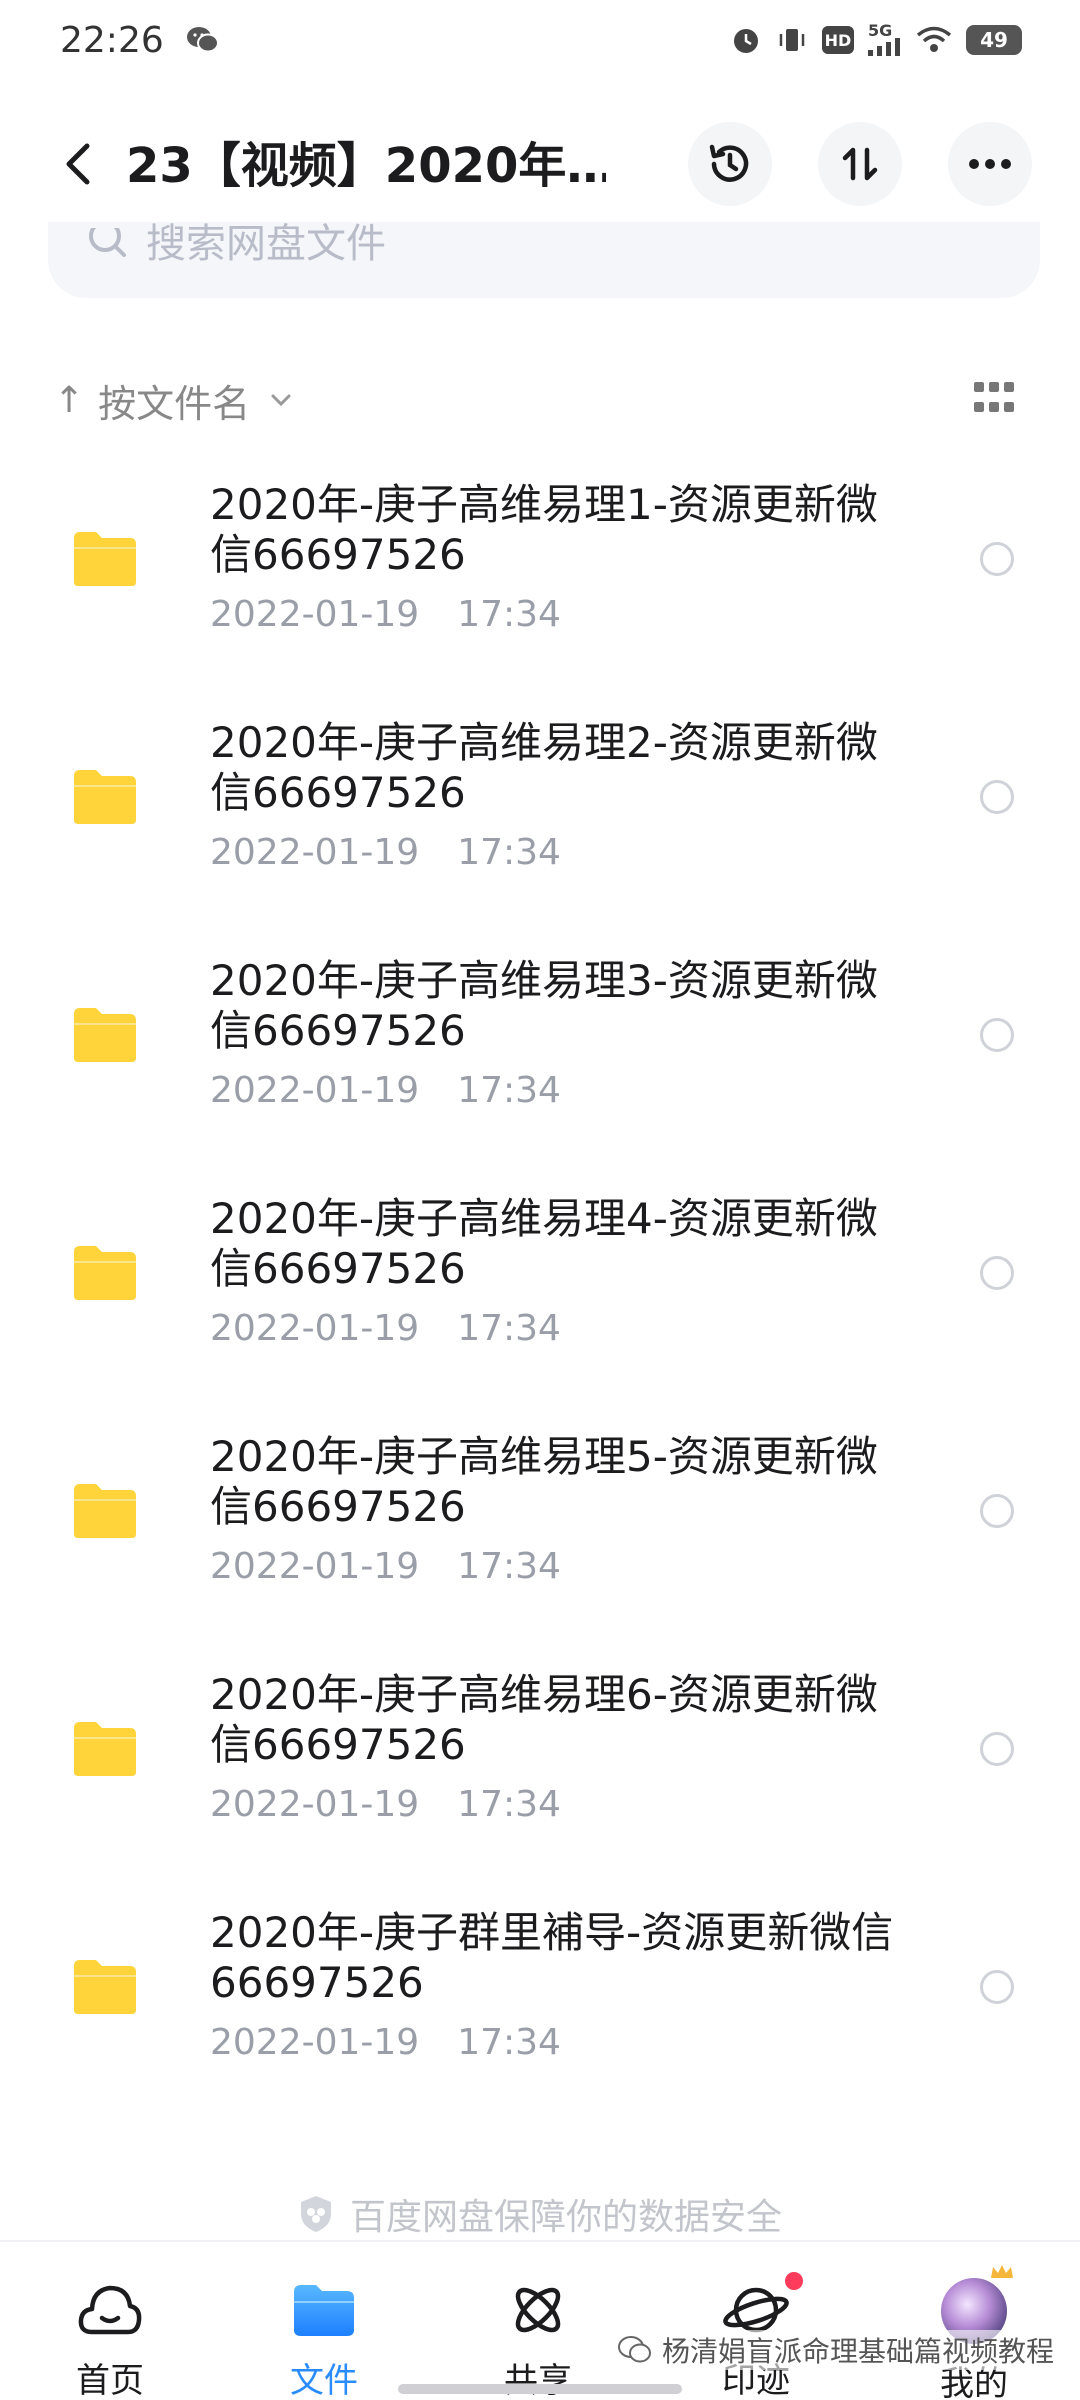 This screenshot has width=1080, height=2400. I want to click on battery-indicator: 49, so click(994, 40).